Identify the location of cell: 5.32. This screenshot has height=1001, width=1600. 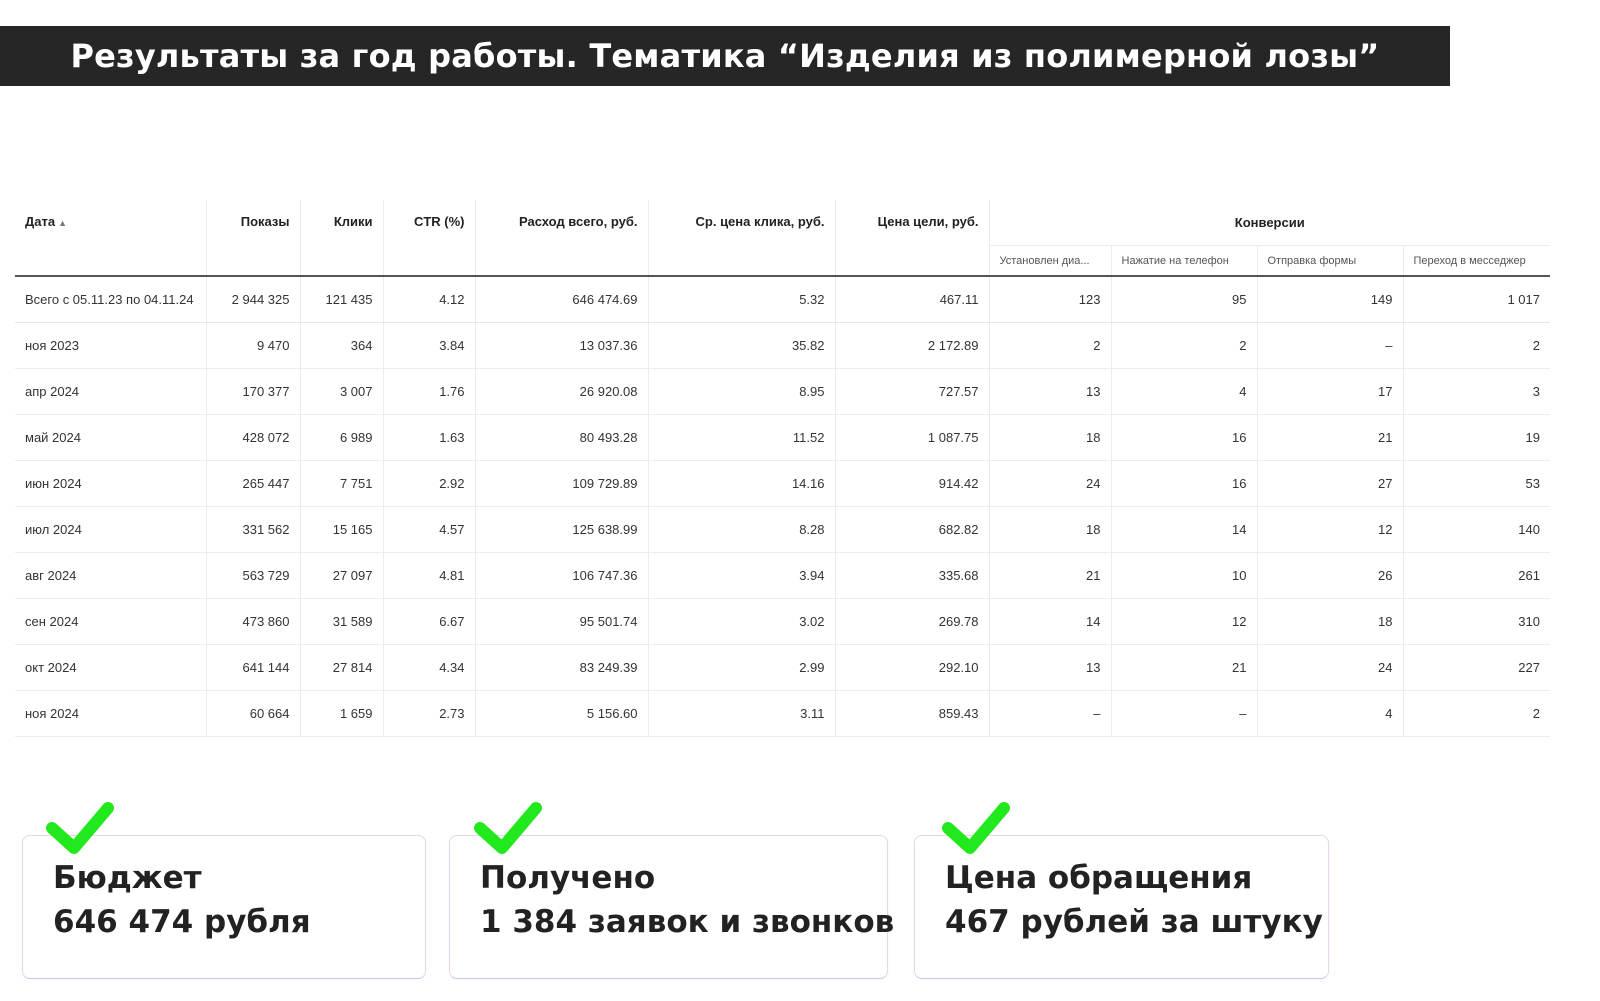
(741, 299).